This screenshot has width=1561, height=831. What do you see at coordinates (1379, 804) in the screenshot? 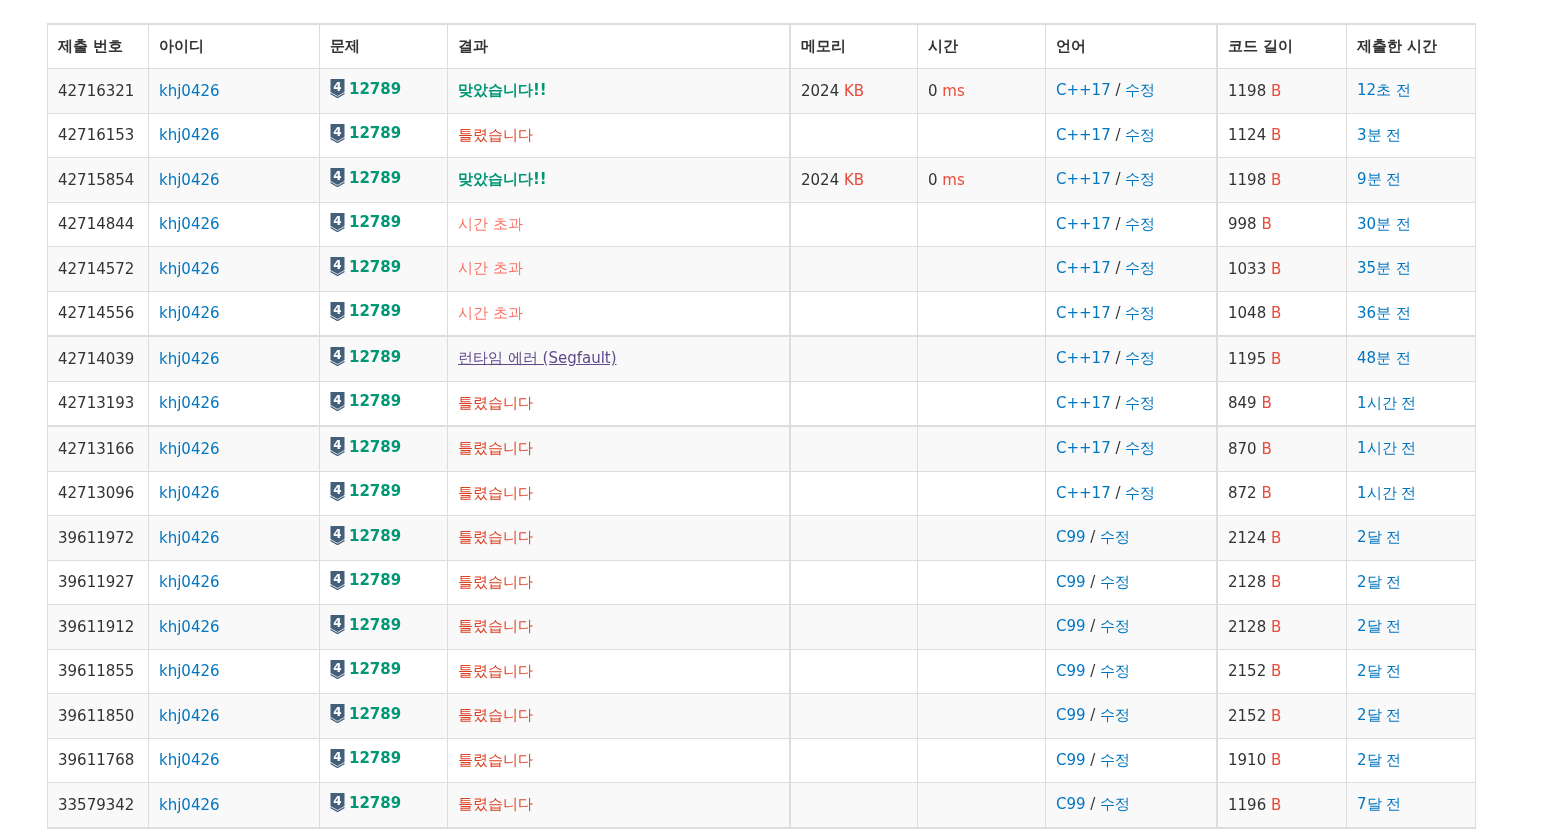
I see `submitted-time-link: 7달 전` at bounding box center [1379, 804].